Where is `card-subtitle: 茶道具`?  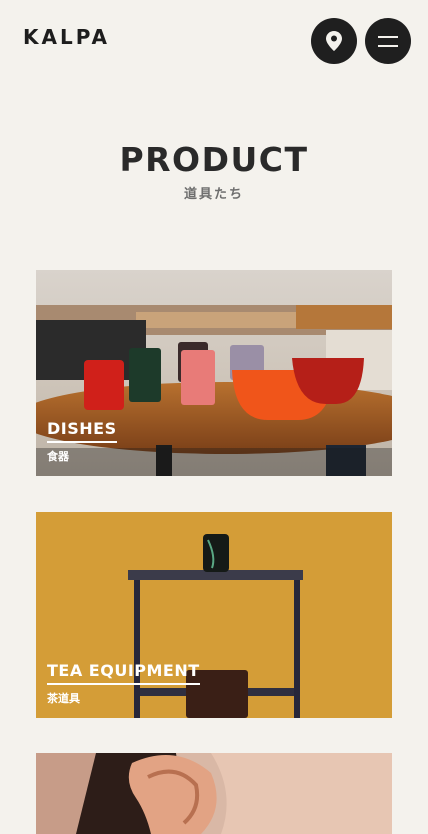
card-subtitle: 茶道具 is located at coordinates (63, 698).